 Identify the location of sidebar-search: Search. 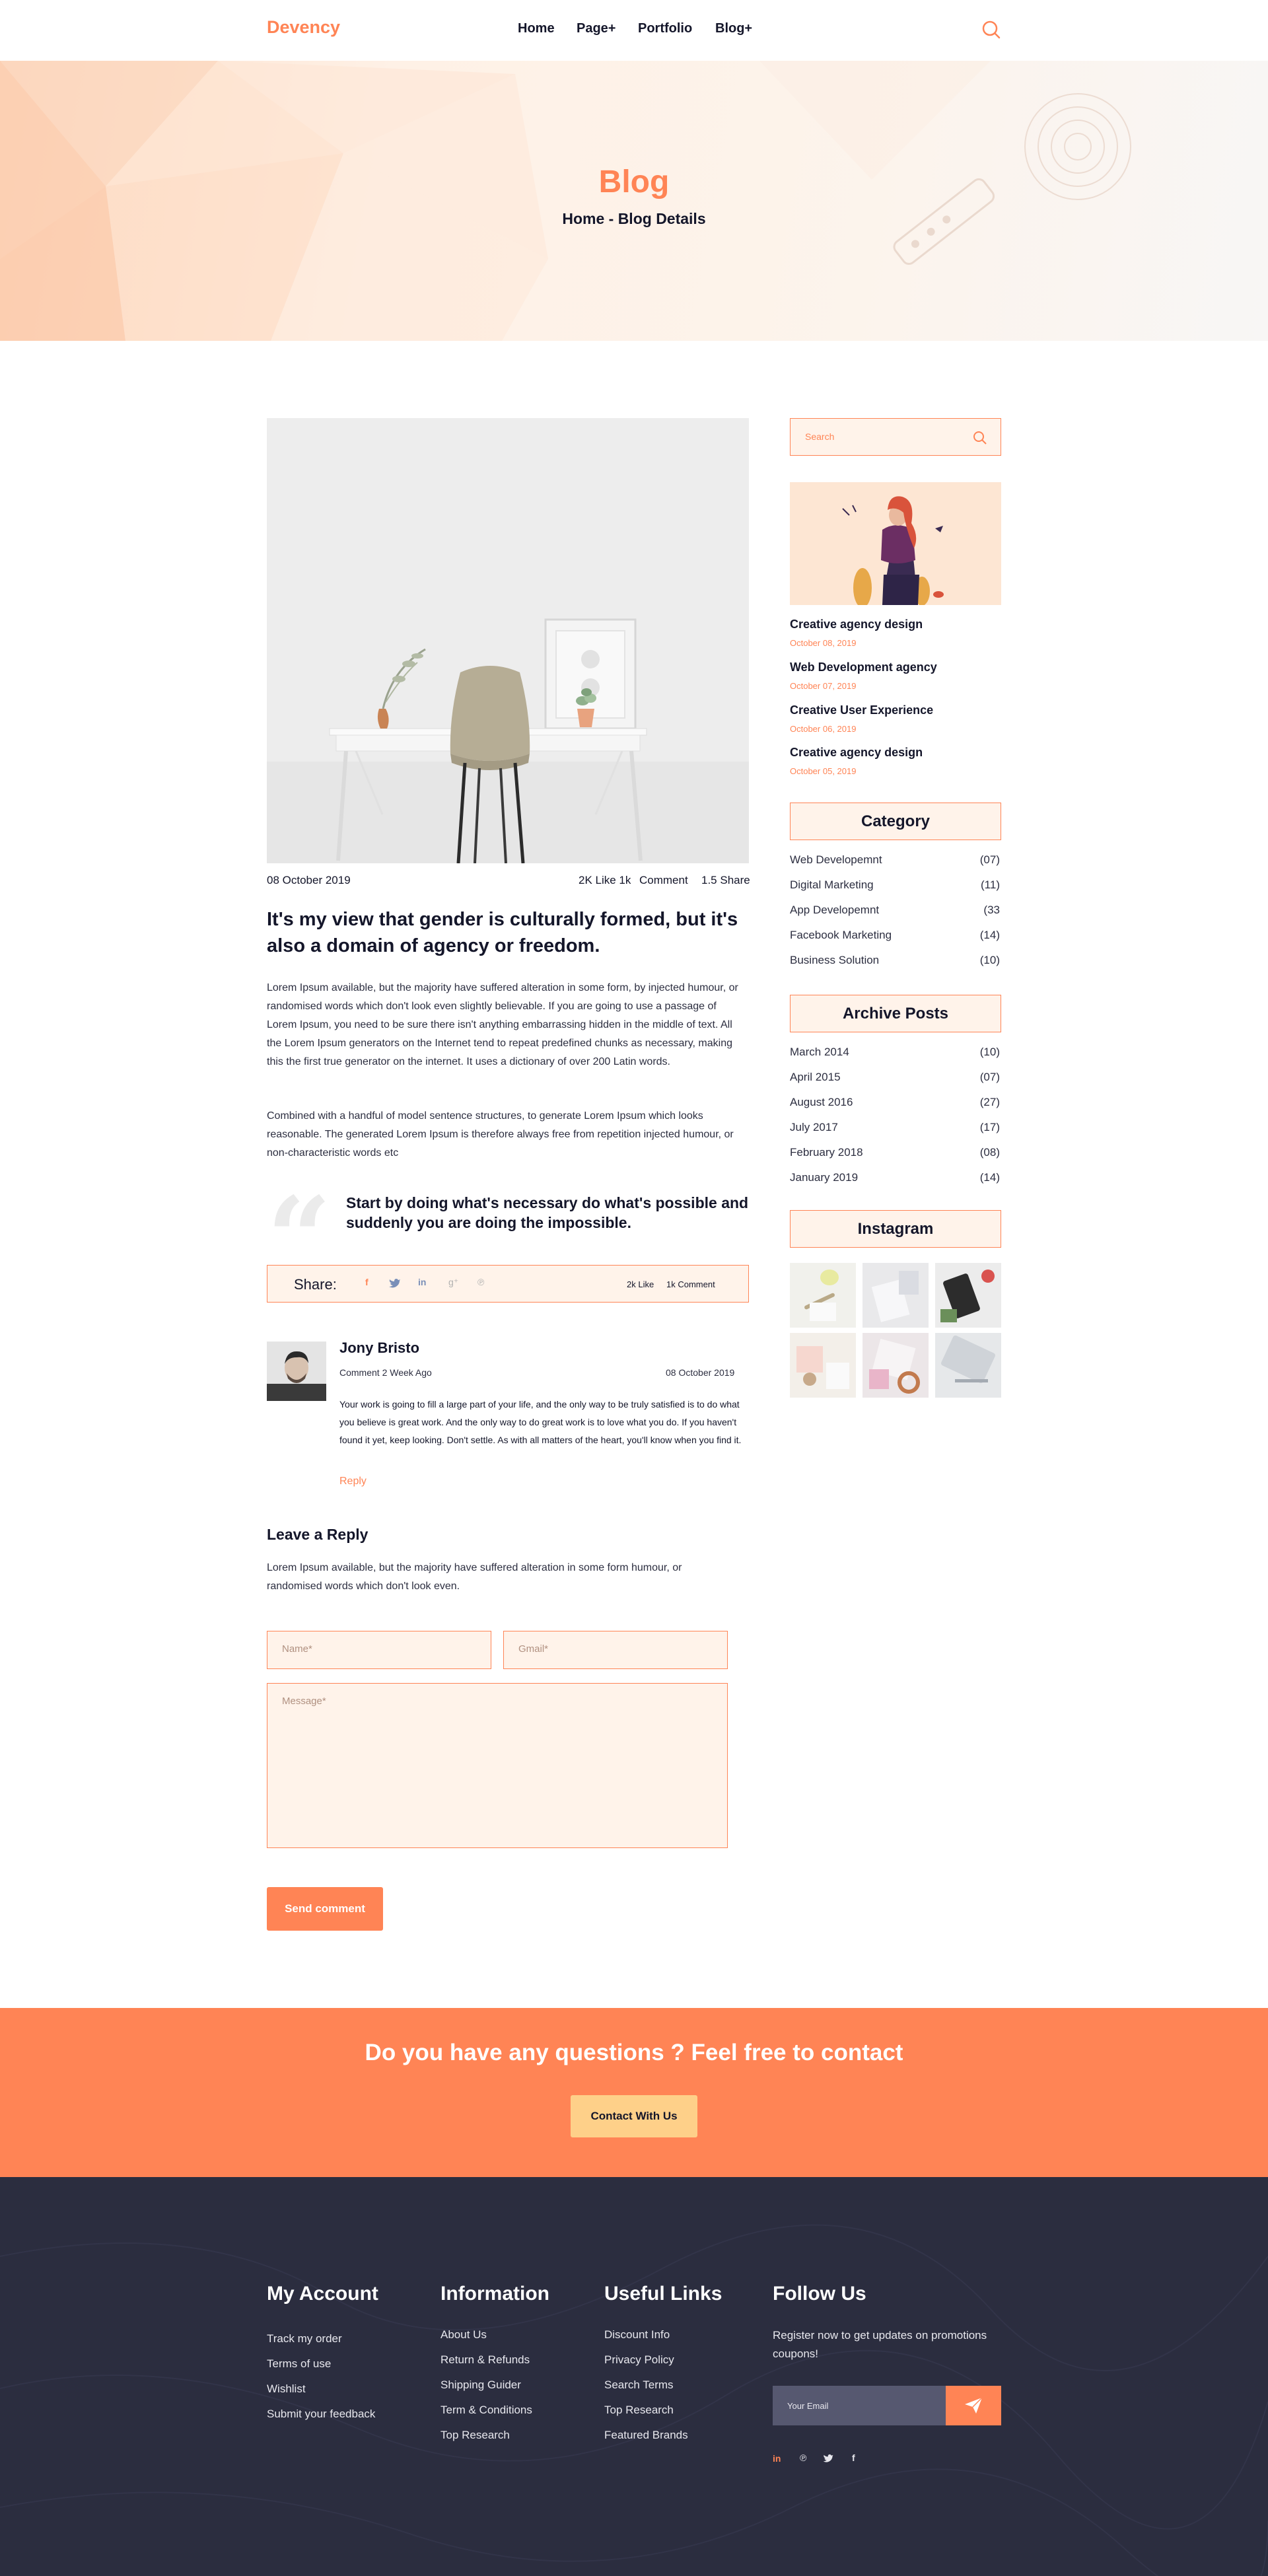
(895, 437).